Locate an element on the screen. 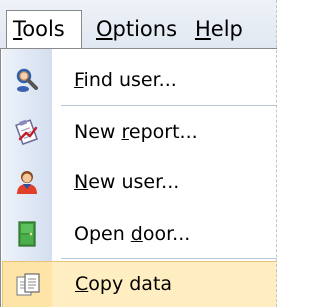 The height and width of the screenshot is (307, 320). menu-tools-label: ools is located at coordinates (43, 29).